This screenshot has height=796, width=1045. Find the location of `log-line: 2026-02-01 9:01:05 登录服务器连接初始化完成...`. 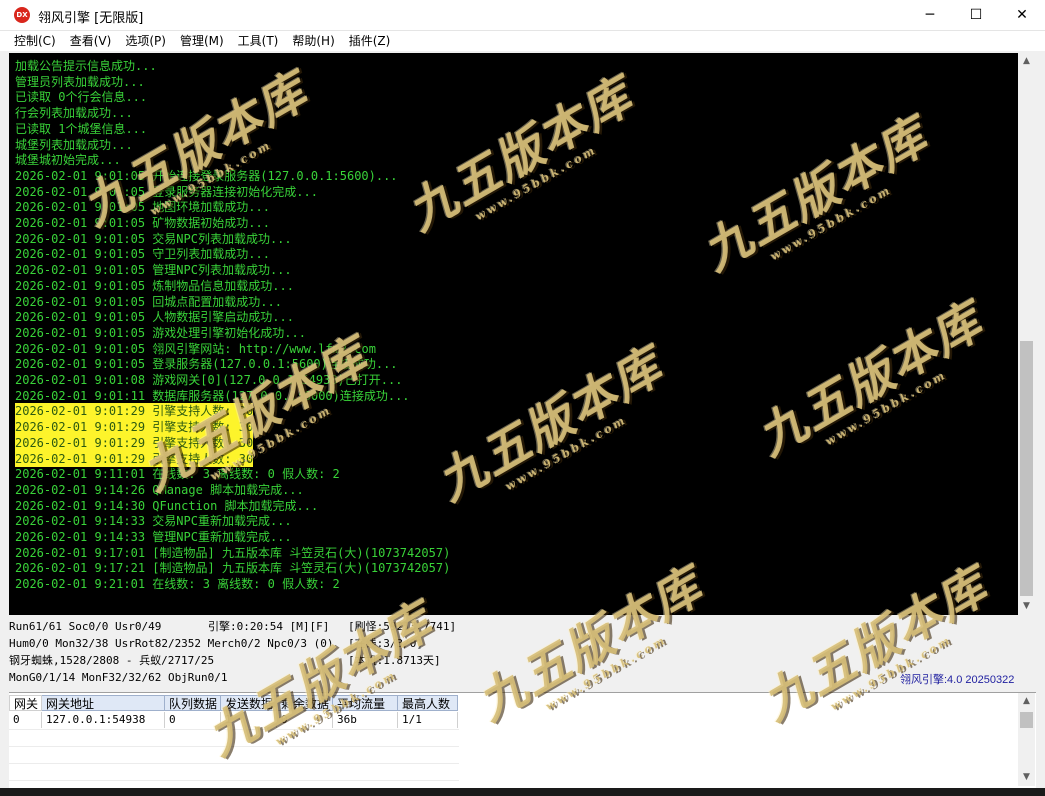

log-line: 2026-02-01 9:01:05 登录服务器连接初始化完成... is located at coordinates (166, 191).